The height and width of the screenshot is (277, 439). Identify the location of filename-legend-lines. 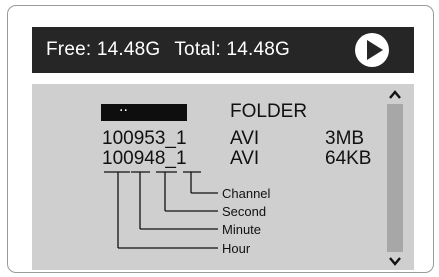
(161, 210).